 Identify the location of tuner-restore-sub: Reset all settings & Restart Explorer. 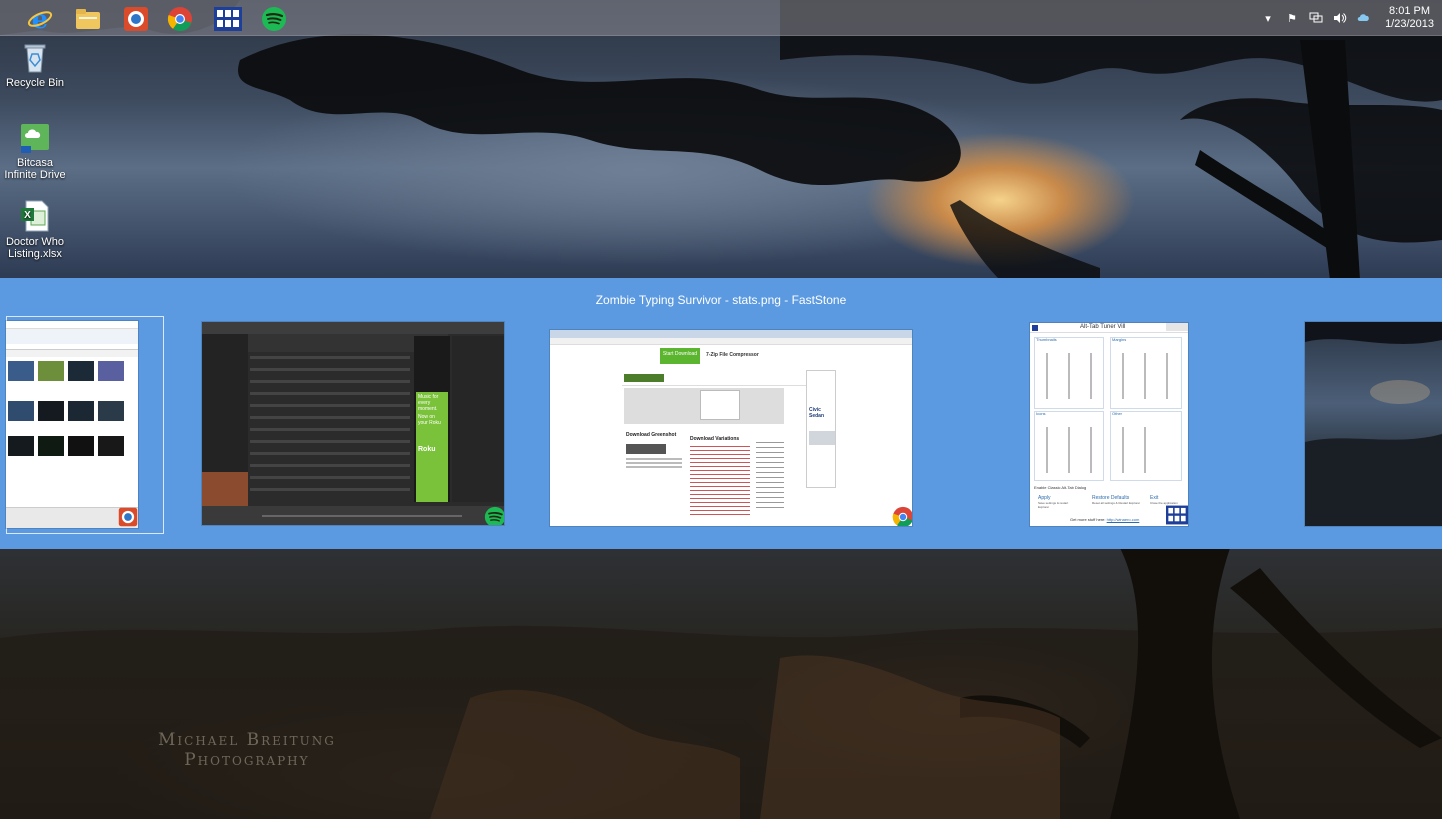
(1116, 503).